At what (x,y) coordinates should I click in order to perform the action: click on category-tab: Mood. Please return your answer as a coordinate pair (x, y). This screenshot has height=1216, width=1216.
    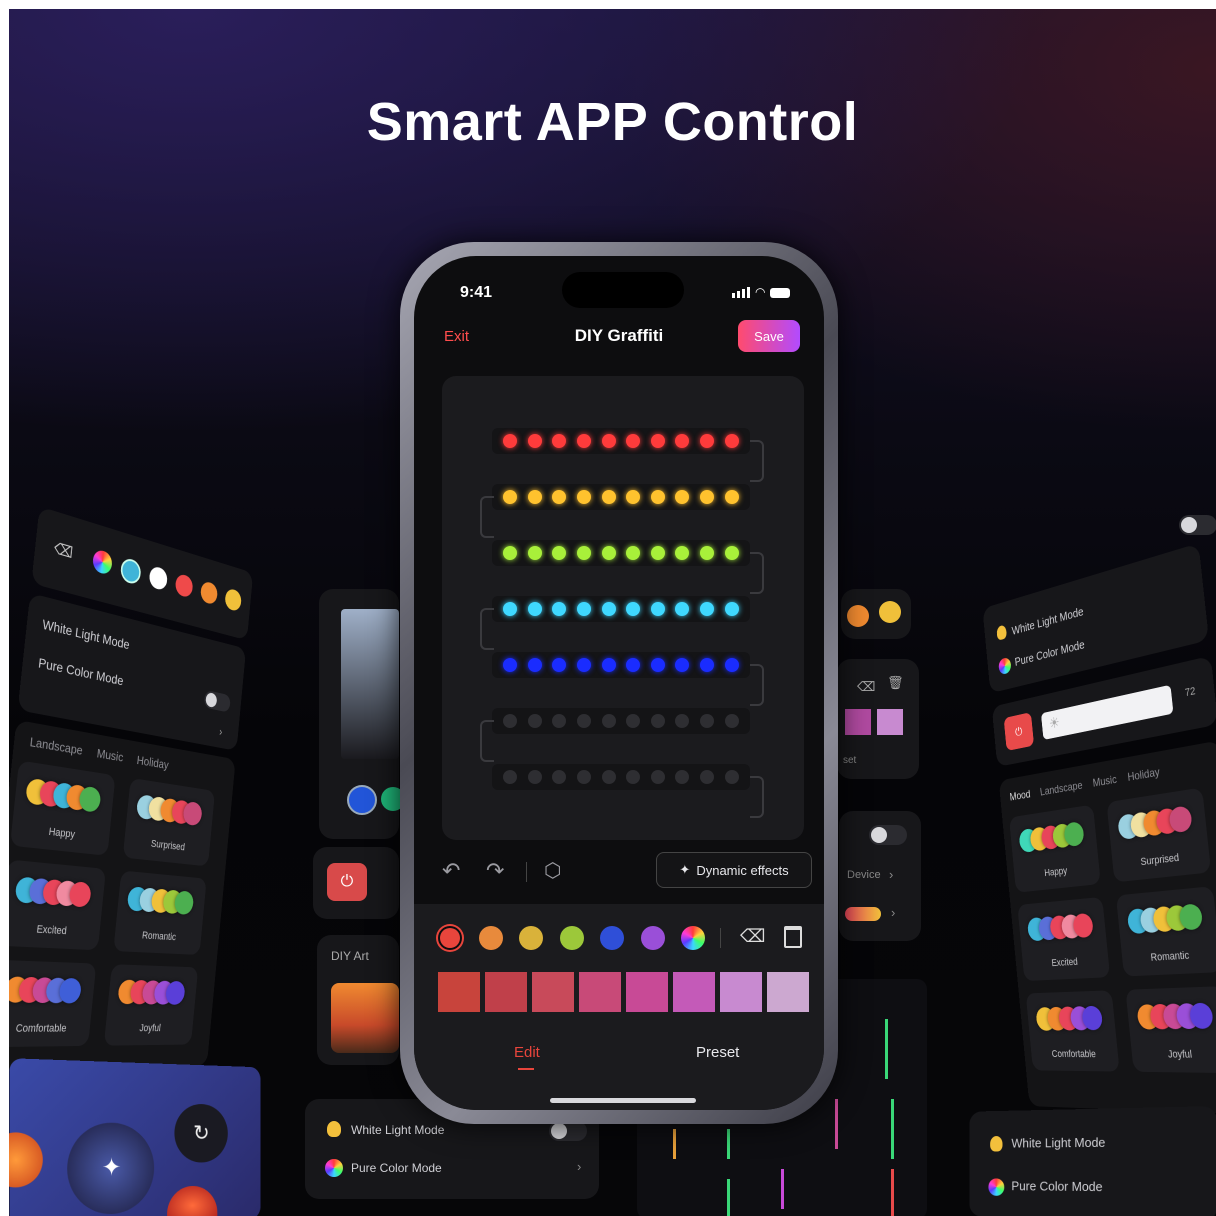
    Looking at the image, I should click on (1020, 796).